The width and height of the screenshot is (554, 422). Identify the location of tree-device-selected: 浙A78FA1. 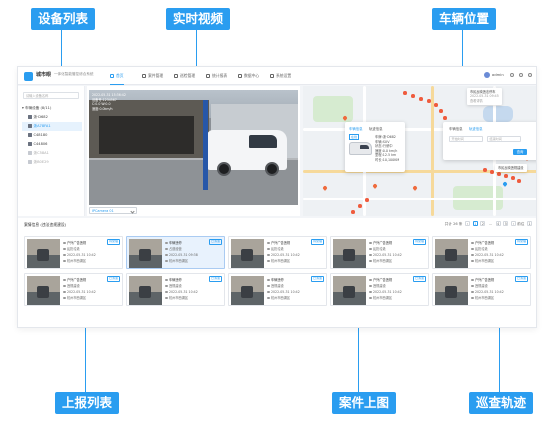
(52, 126).